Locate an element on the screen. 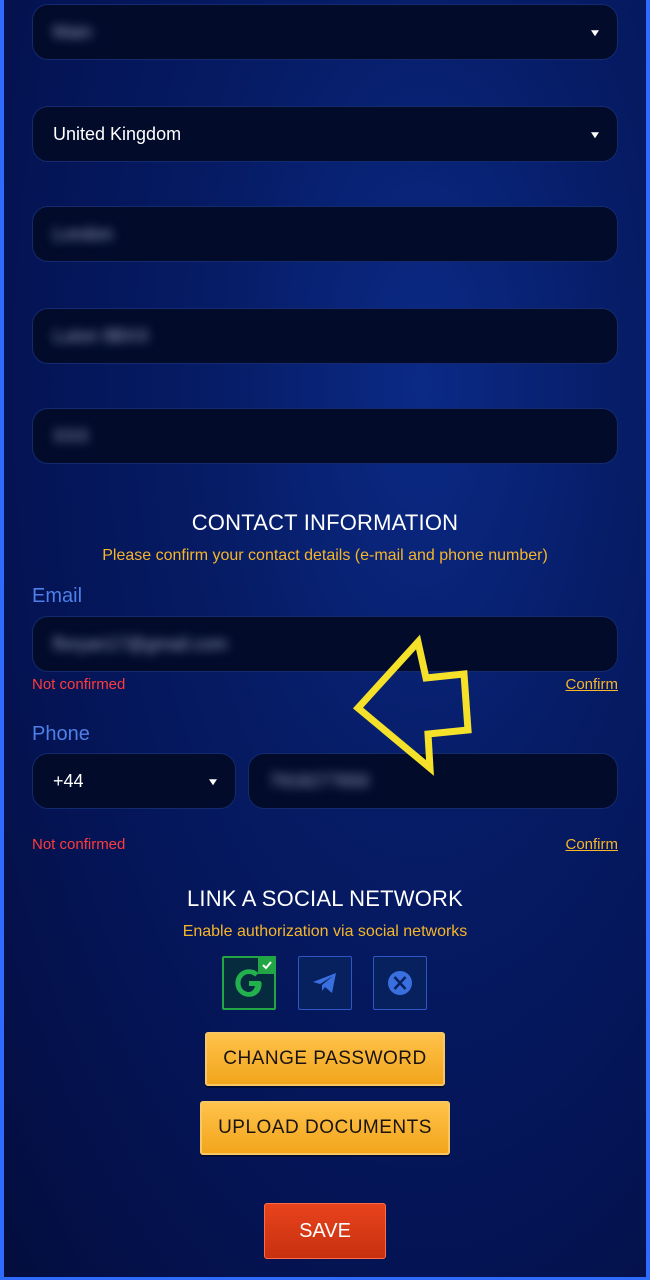 The height and width of the screenshot is (1280, 650). email-confirm-link: Confirm is located at coordinates (591, 684).